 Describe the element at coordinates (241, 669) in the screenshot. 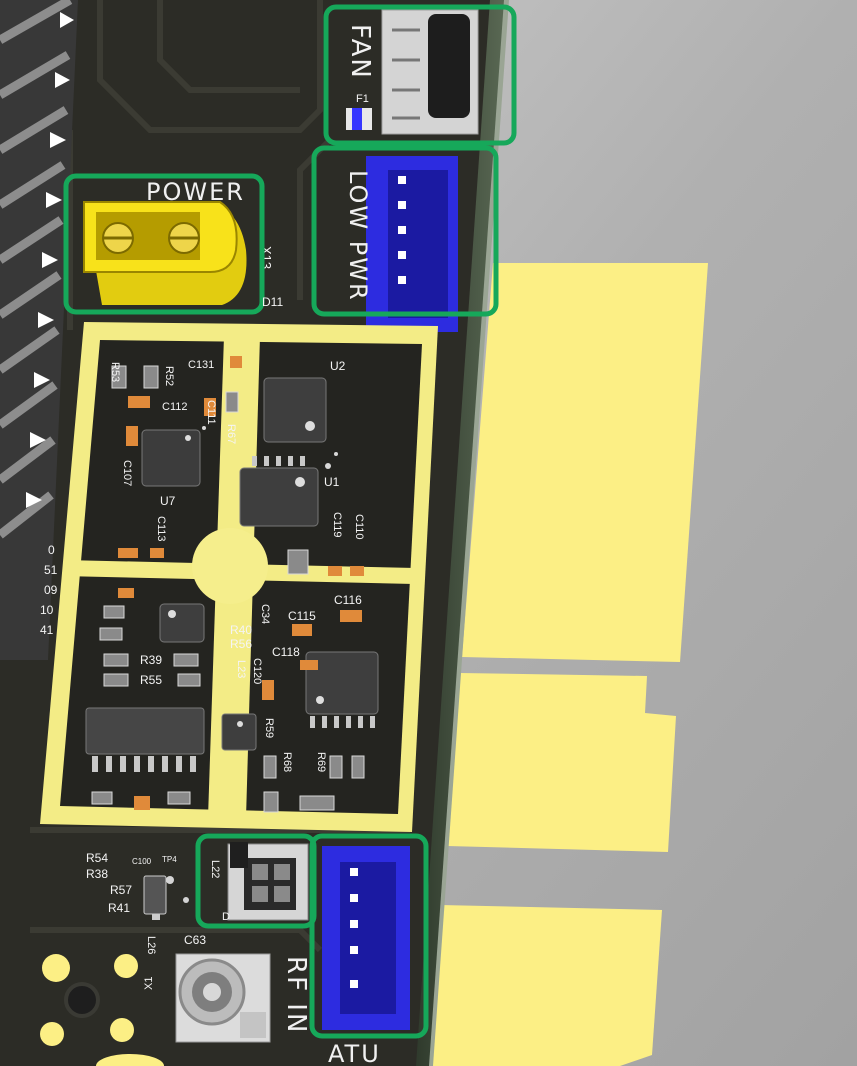

I see `svg-text: L23` at that location.